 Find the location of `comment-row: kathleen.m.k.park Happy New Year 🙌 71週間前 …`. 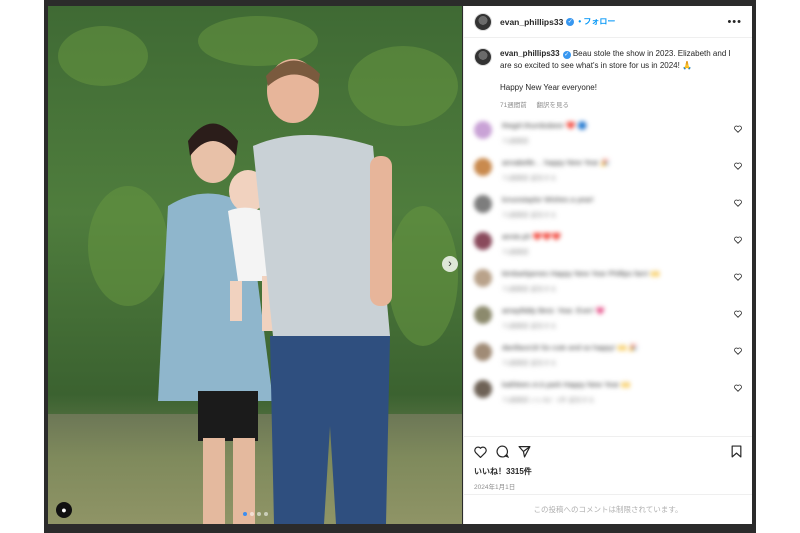

comment-row: kathleen.m.k.park Happy New Year 🙌 71週間前 … is located at coordinates (608, 398).